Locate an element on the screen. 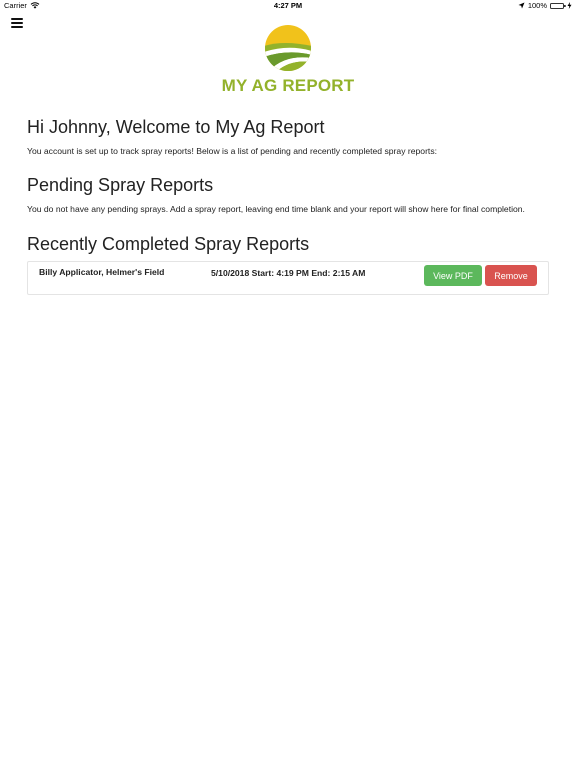  logo-text: MY AG REPORT is located at coordinates (288, 85).